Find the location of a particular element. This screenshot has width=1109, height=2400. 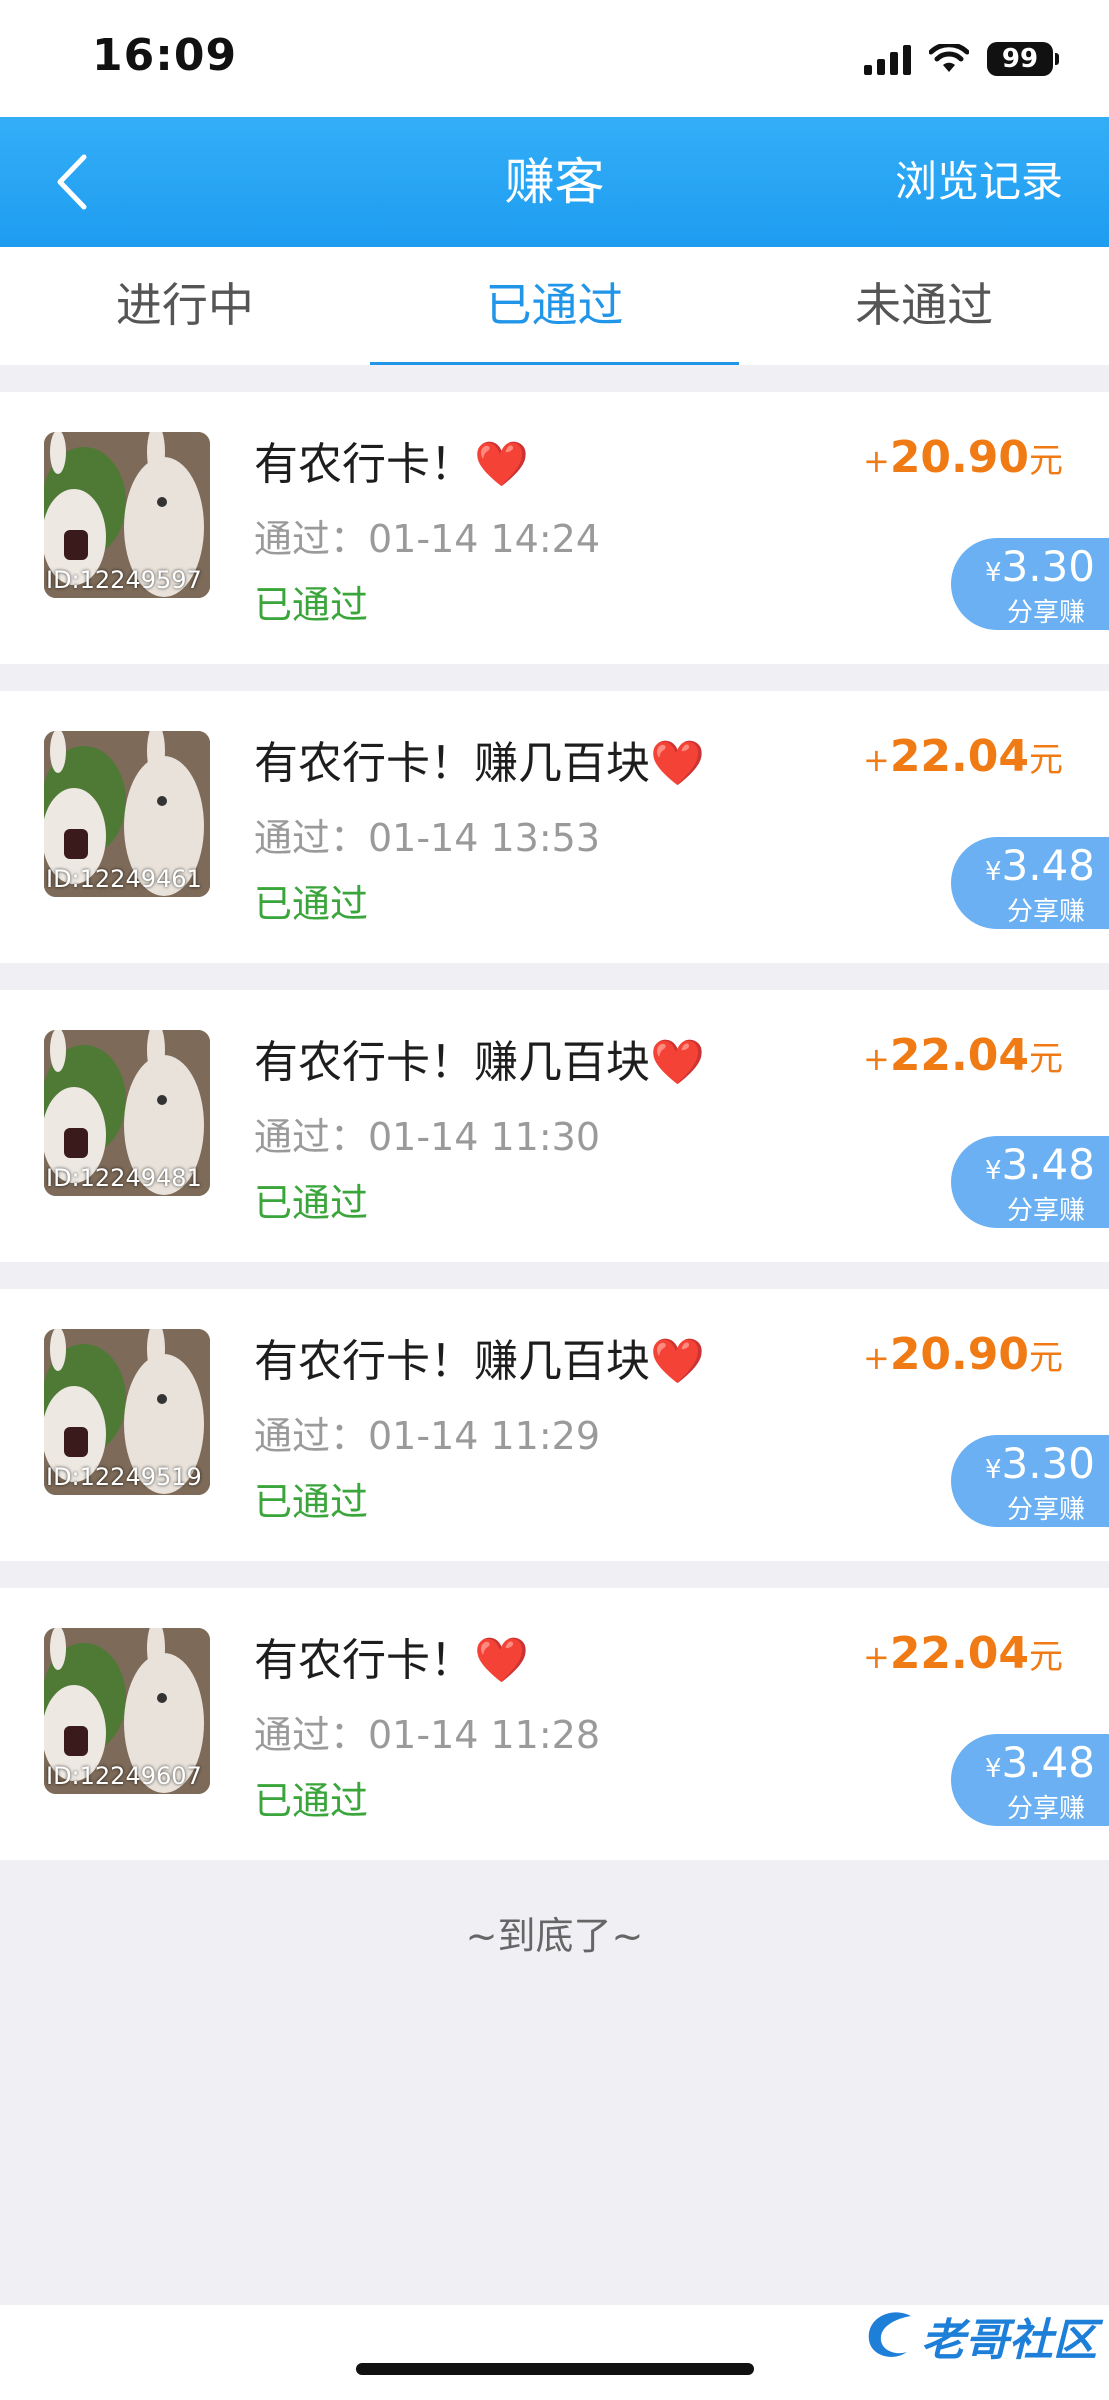

tab-in-progress: 进行中 is located at coordinates (185, 306).